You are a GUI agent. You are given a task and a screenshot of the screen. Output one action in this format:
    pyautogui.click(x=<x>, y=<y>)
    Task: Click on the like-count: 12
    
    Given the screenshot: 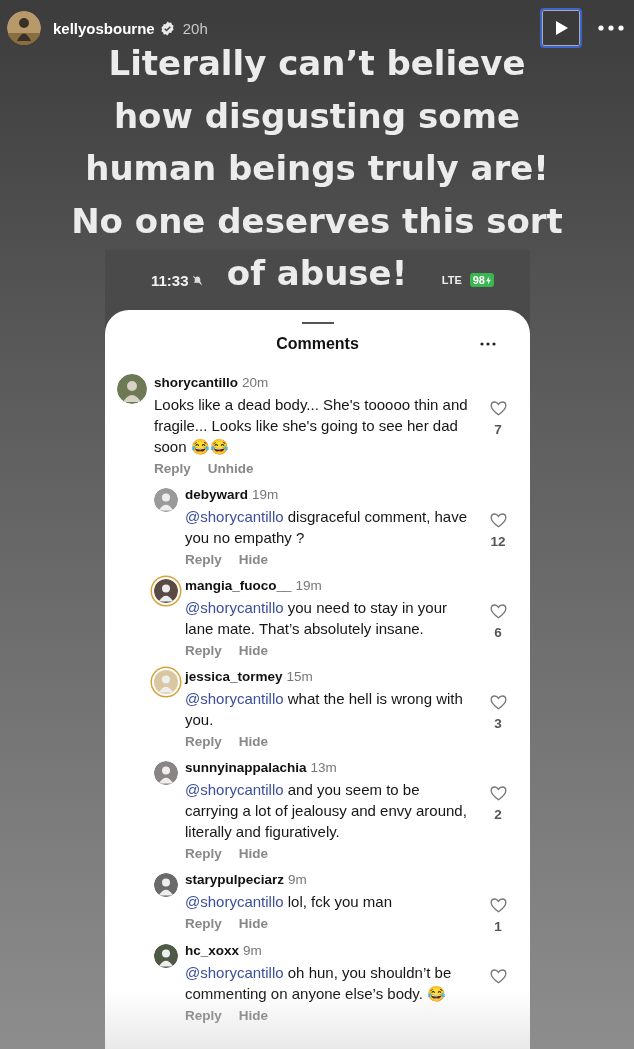 What is the action you would take?
    pyautogui.click(x=498, y=541)
    